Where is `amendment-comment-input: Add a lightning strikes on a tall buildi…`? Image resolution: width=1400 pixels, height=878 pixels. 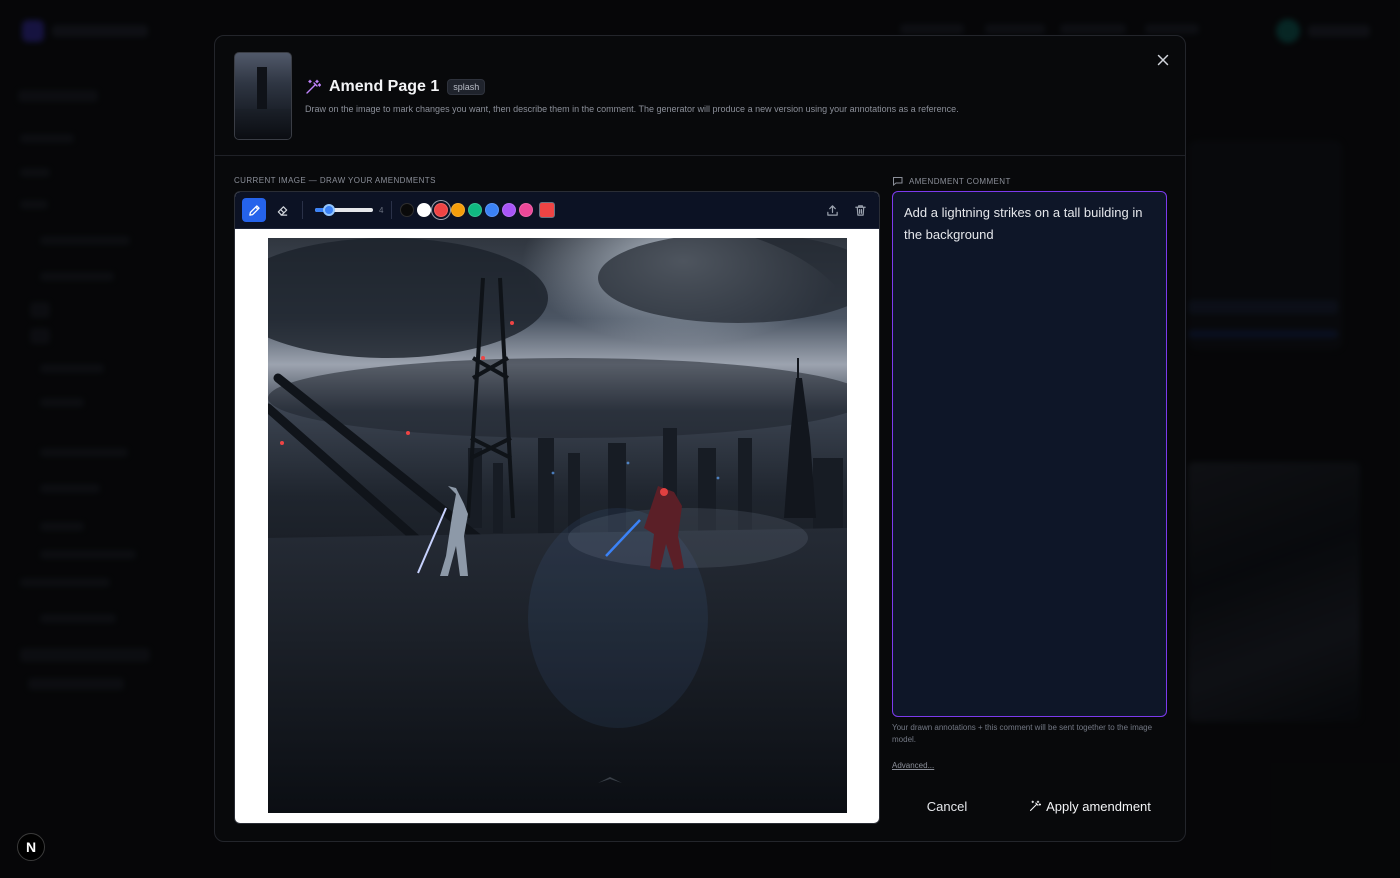 amendment-comment-input: Add a lightning strikes on a tall buildi… is located at coordinates (1029, 454).